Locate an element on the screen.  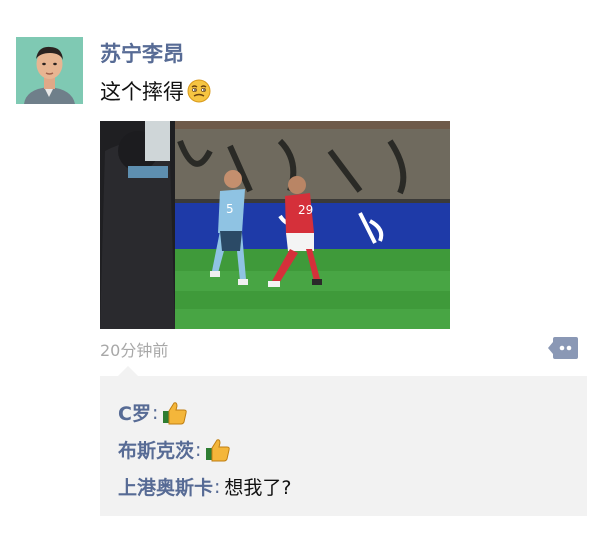
post-timestamp: 20分钟前 is located at coordinates (134, 350).